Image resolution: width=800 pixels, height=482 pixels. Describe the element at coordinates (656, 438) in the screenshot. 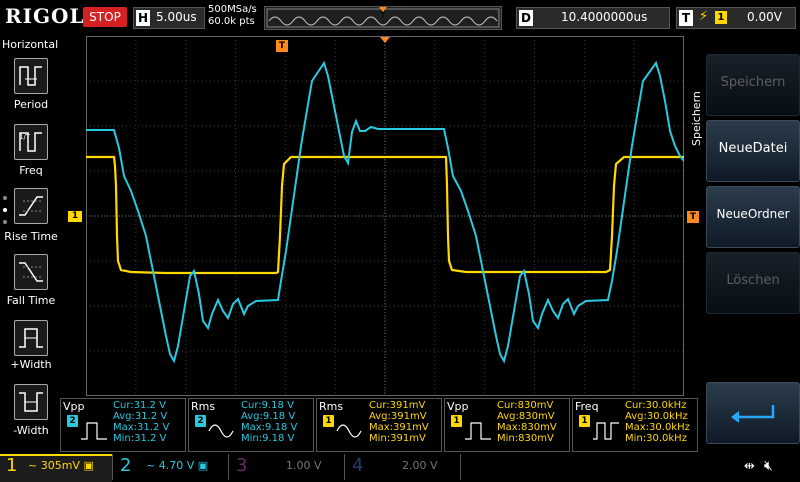

I see `min-value: Min:30.0kHz` at that location.